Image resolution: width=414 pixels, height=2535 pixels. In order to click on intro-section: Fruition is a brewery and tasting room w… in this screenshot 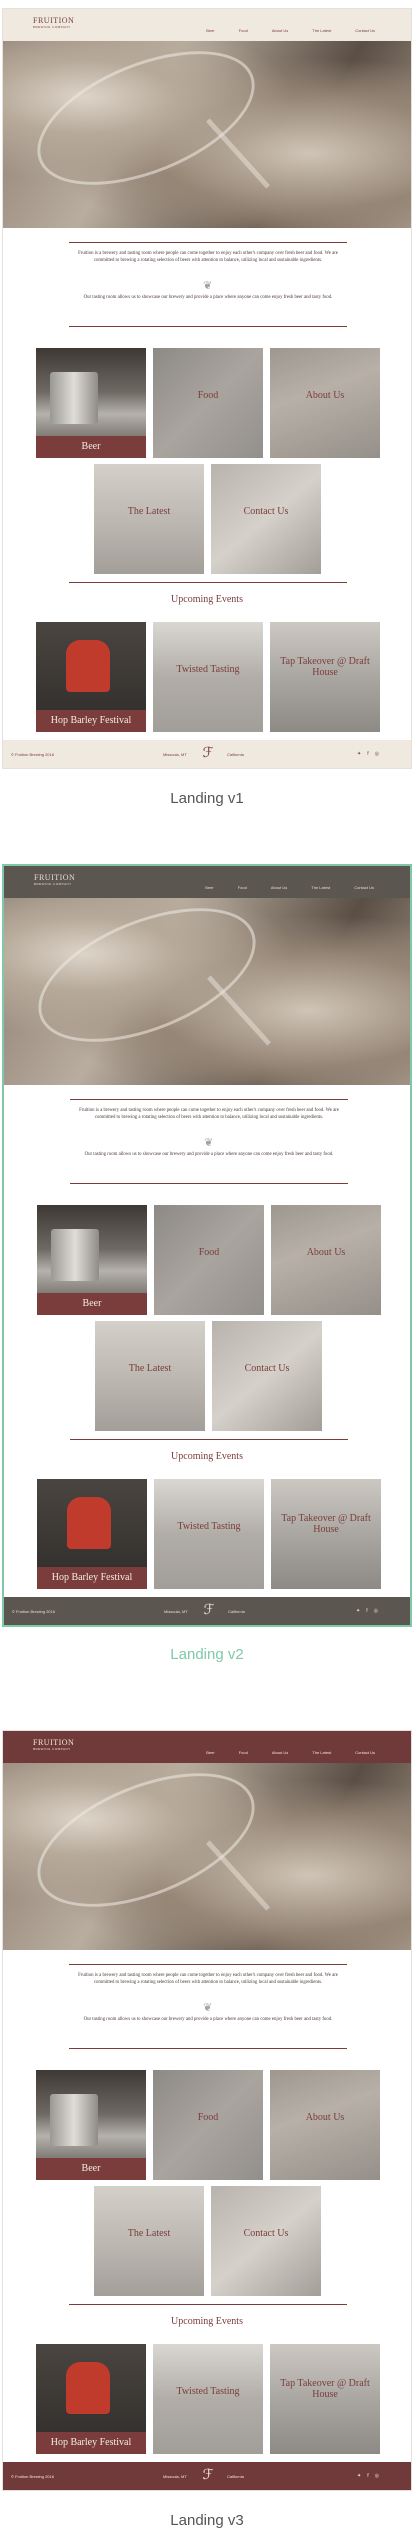, I will do `click(207, 2007)`.